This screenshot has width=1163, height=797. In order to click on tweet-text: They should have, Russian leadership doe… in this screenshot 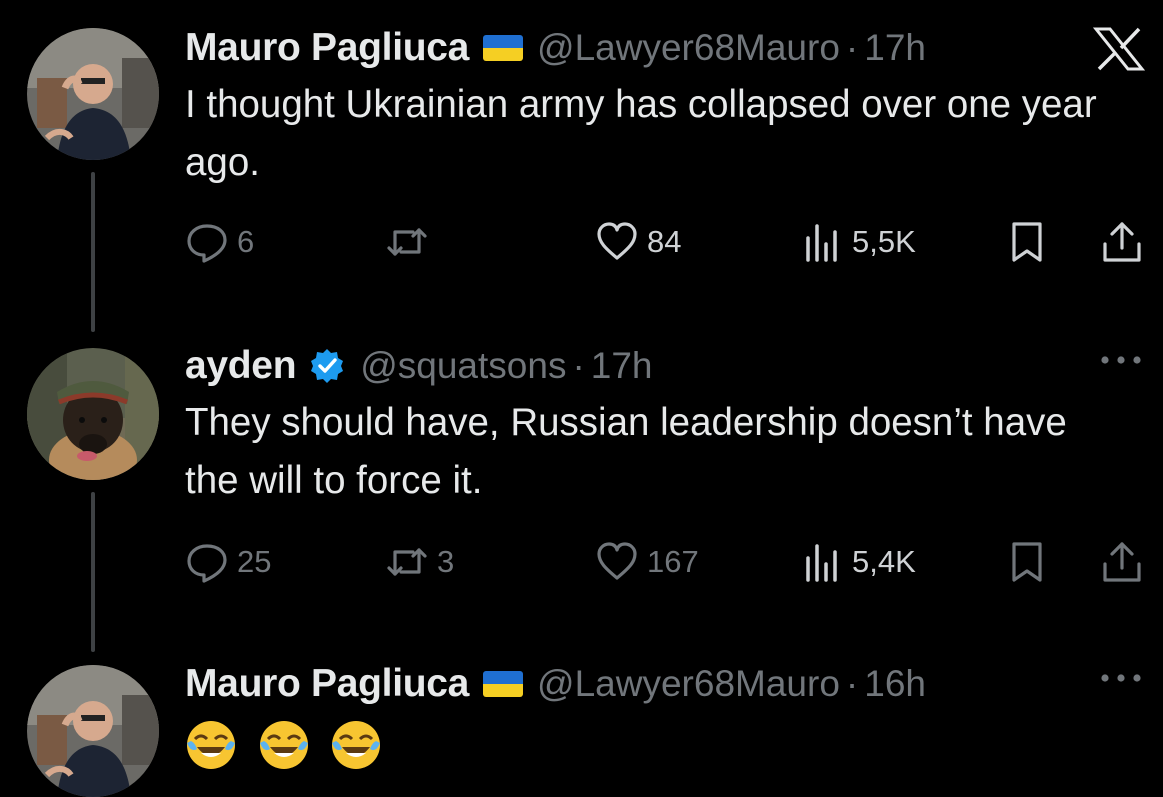, I will do `click(626, 451)`.